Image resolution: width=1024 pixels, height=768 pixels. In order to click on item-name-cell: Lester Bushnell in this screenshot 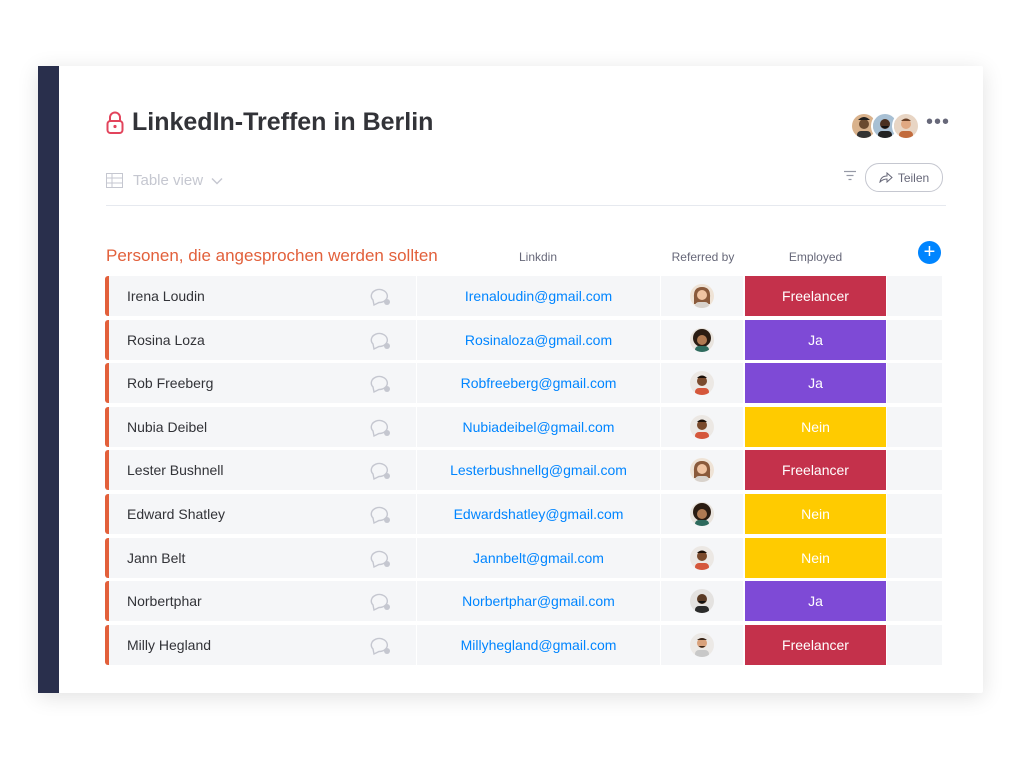, I will do `click(232, 470)`.